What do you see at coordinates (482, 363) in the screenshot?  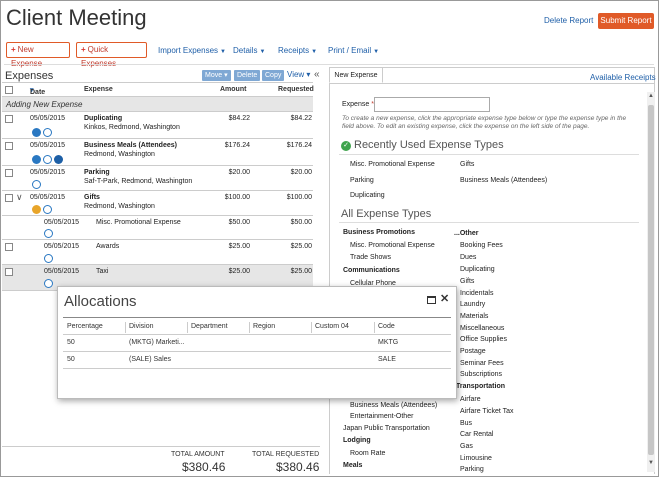 I see `expense-type-item: Seminar Fees` at bounding box center [482, 363].